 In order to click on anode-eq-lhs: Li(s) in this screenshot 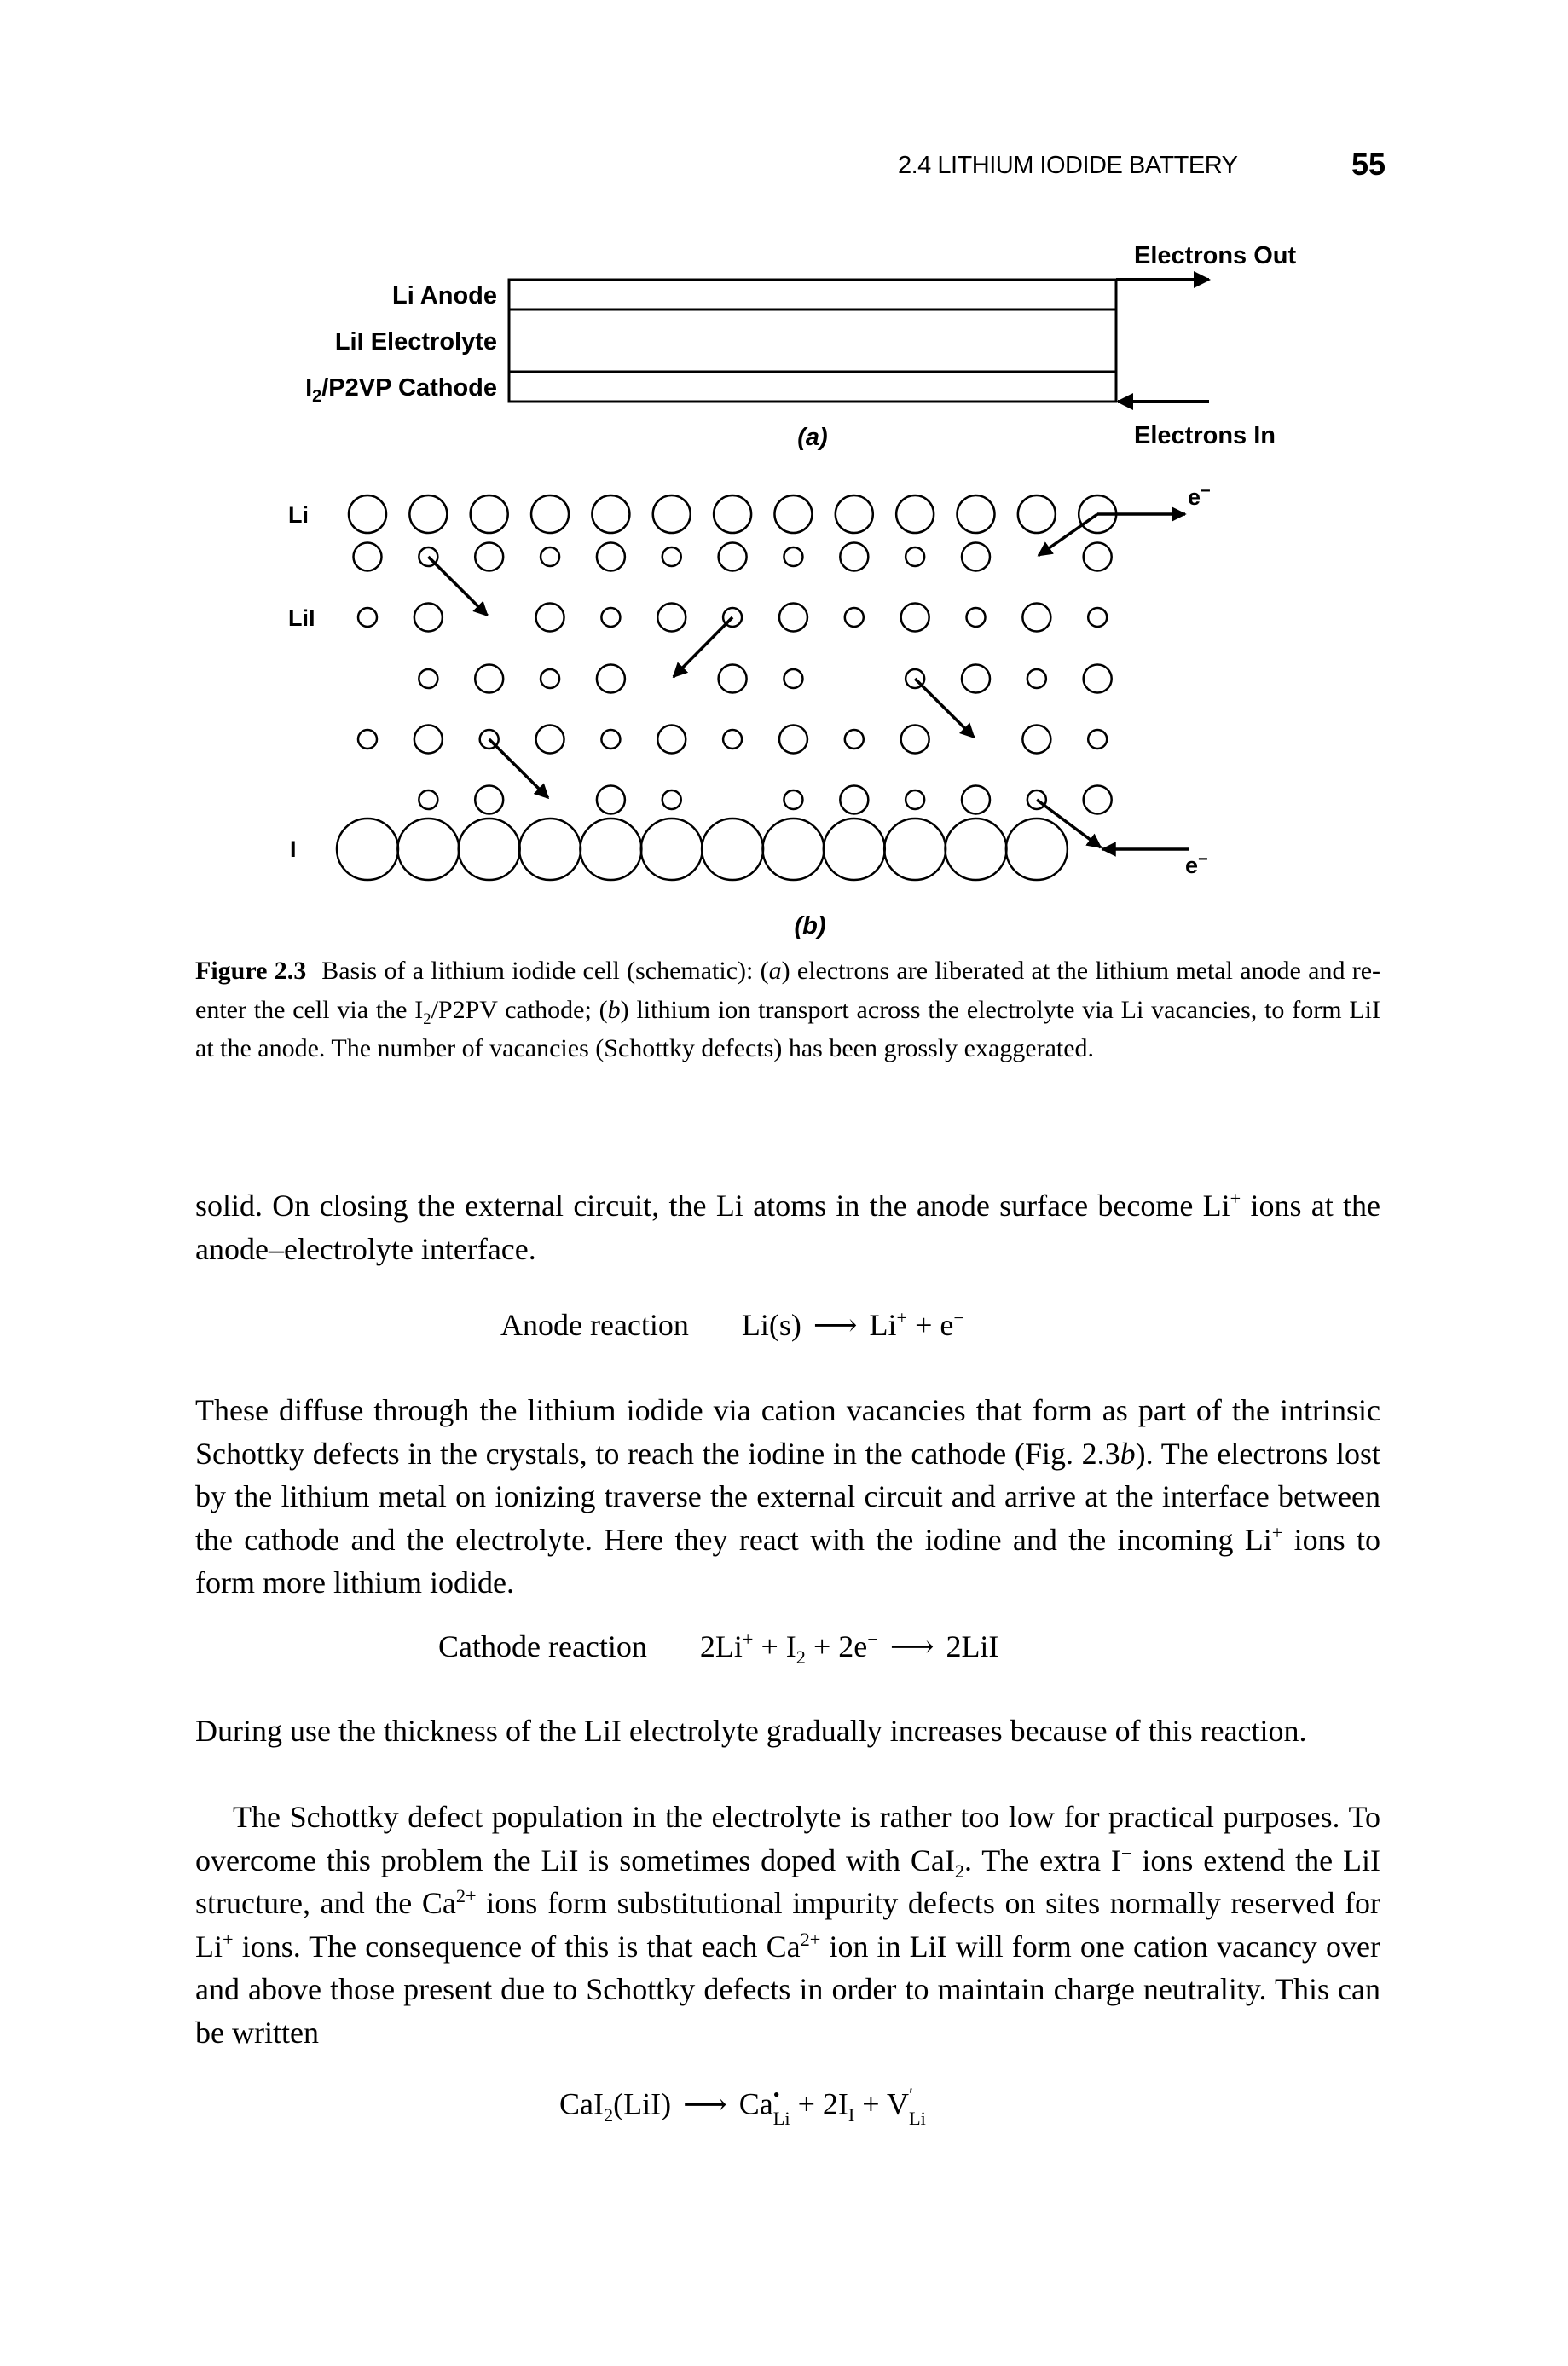, I will do `click(771, 1325)`.